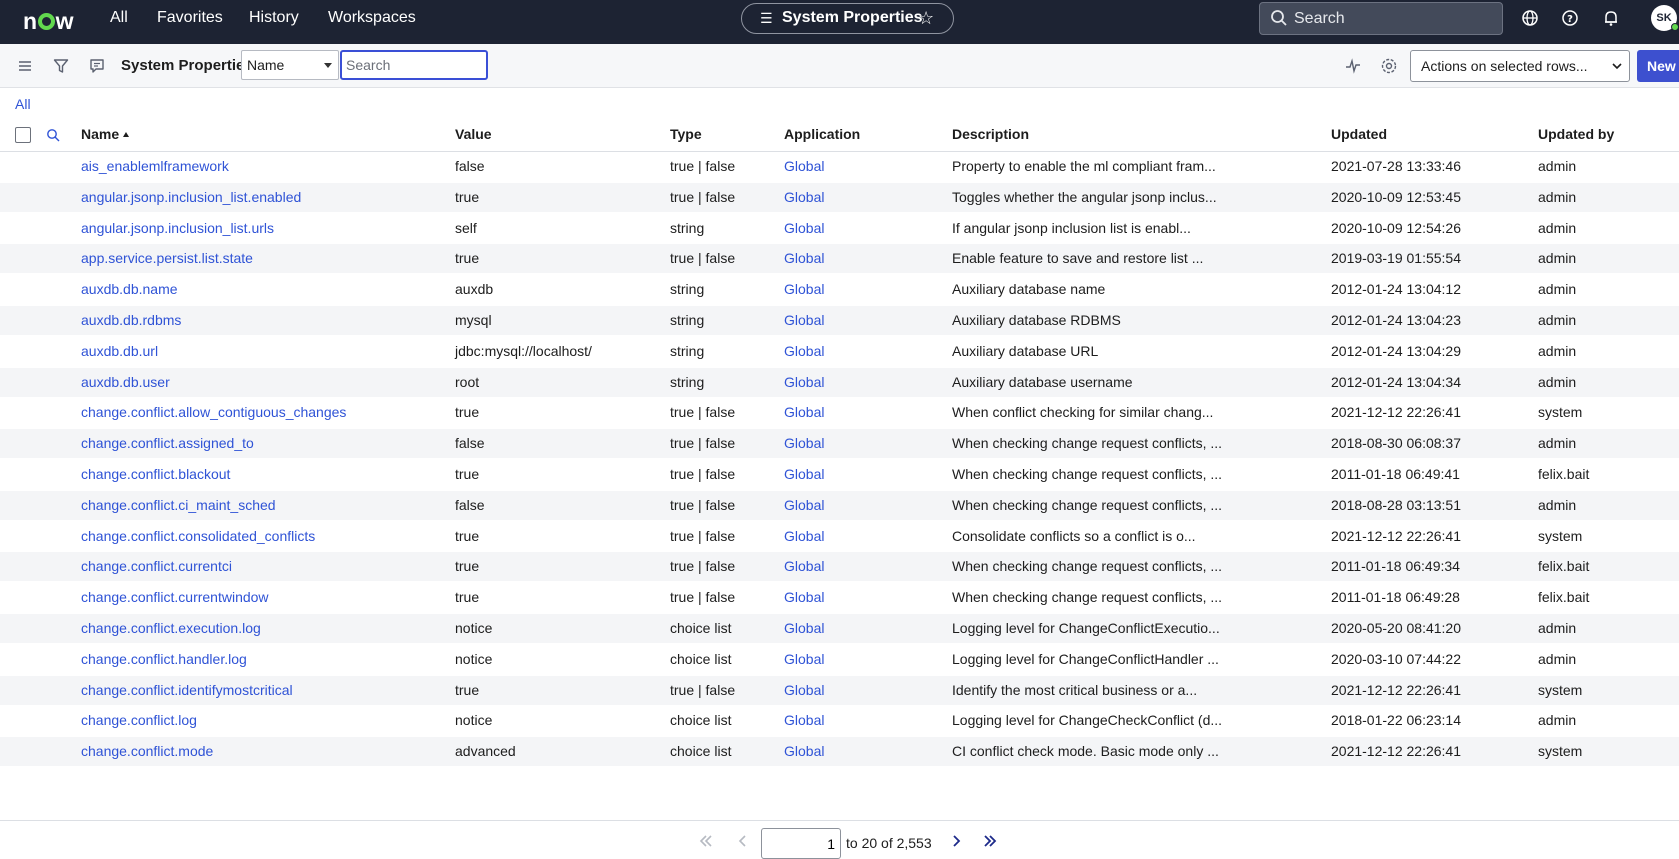 The image size is (1679, 859). Describe the element at coordinates (61, 66) in the screenshot. I see `filter-icon` at that location.